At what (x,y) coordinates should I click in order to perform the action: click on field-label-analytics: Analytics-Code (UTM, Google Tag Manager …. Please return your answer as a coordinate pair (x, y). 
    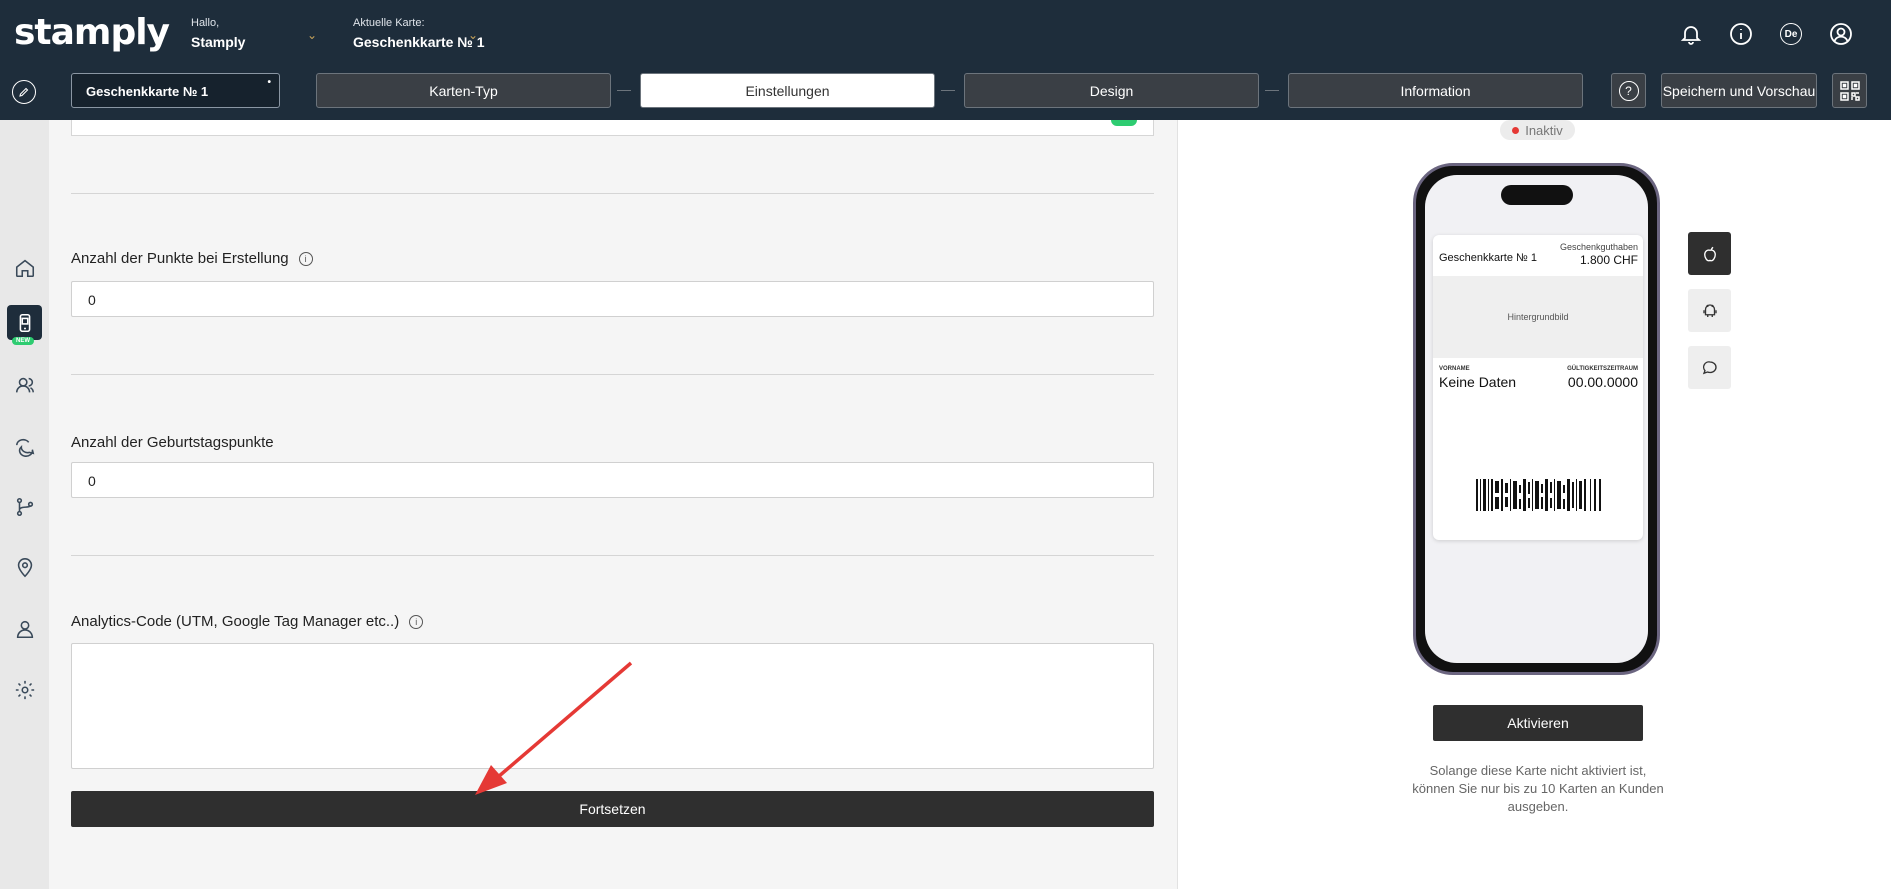
    Looking at the image, I should click on (247, 621).